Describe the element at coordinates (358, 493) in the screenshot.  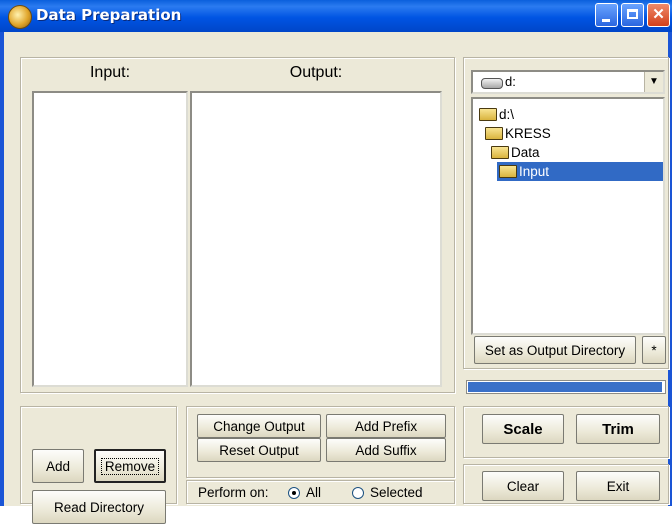
I see `radio-selected` at that location.